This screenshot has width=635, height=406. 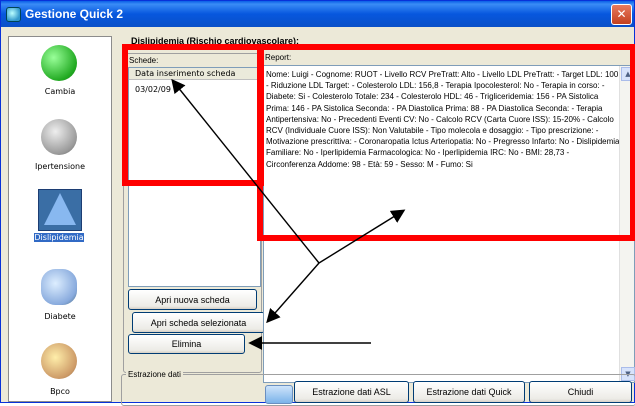 I want to click on arrow-to-report, so click(x=362, y=236).